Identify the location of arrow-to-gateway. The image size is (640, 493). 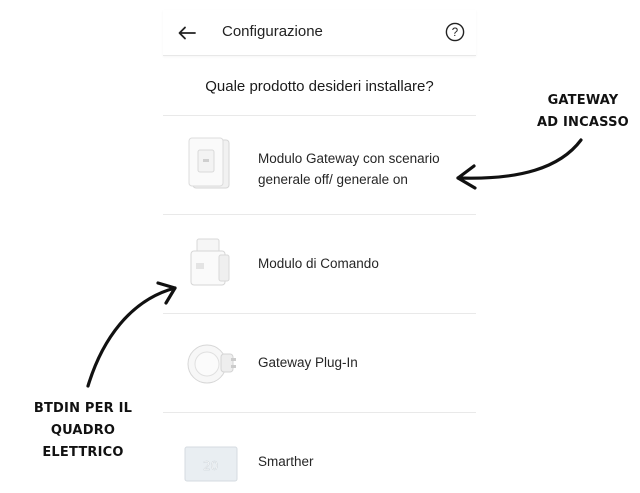
(519, 164).